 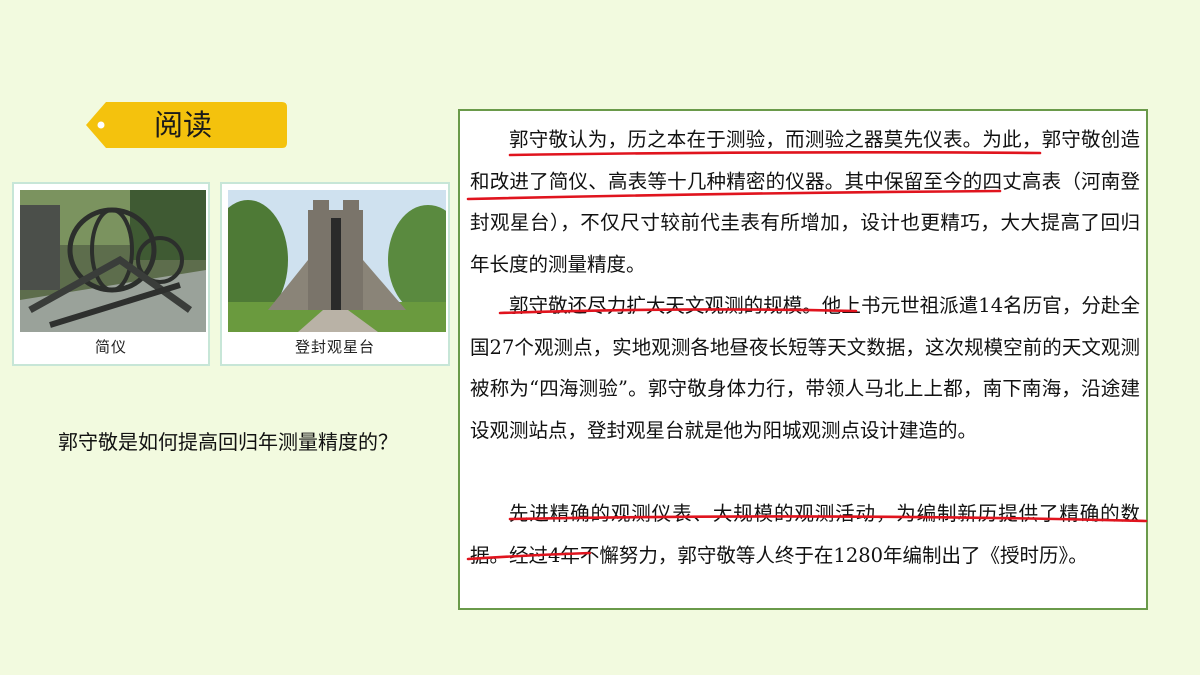 I want to click on photo-caption-observatory: 登封观星台, so click(x=334, y=347).